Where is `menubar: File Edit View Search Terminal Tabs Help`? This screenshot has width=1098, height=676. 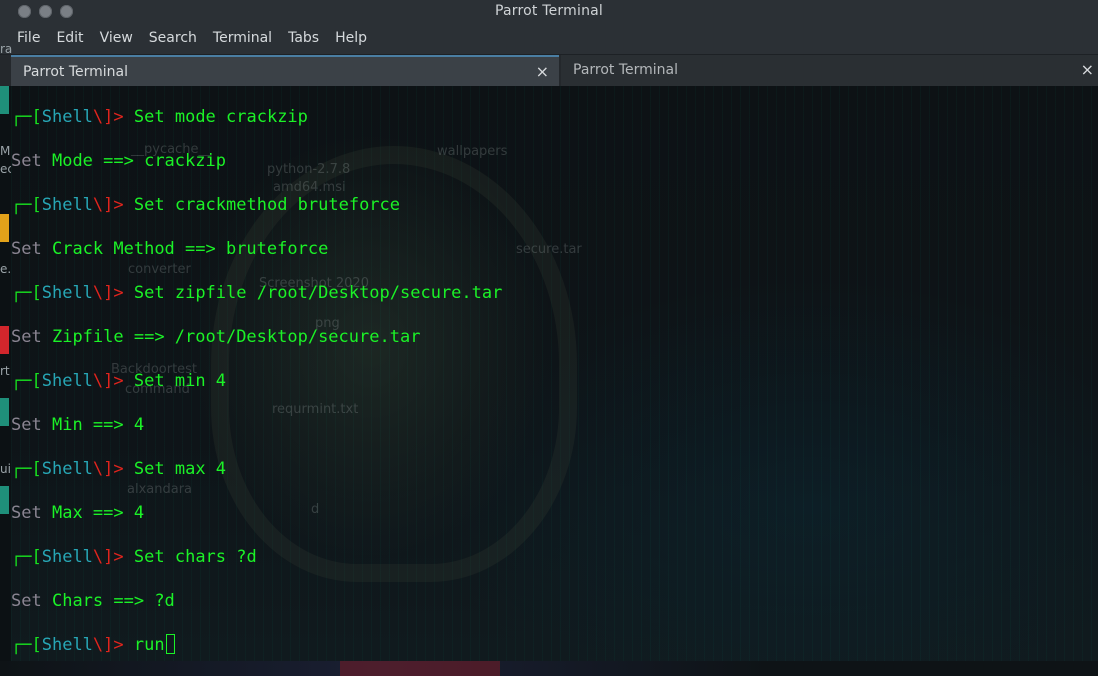
menubar: File Edit View Search Terminal Tabs Help is located at coordinates (549, 39).